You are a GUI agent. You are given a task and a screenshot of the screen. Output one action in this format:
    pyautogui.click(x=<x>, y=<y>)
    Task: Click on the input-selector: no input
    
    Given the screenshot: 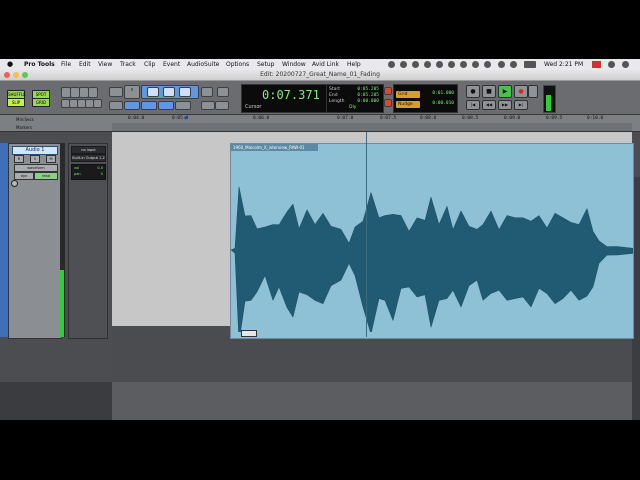 What is the action you would take?
    pyautogui.click(x=88, y=150)
    